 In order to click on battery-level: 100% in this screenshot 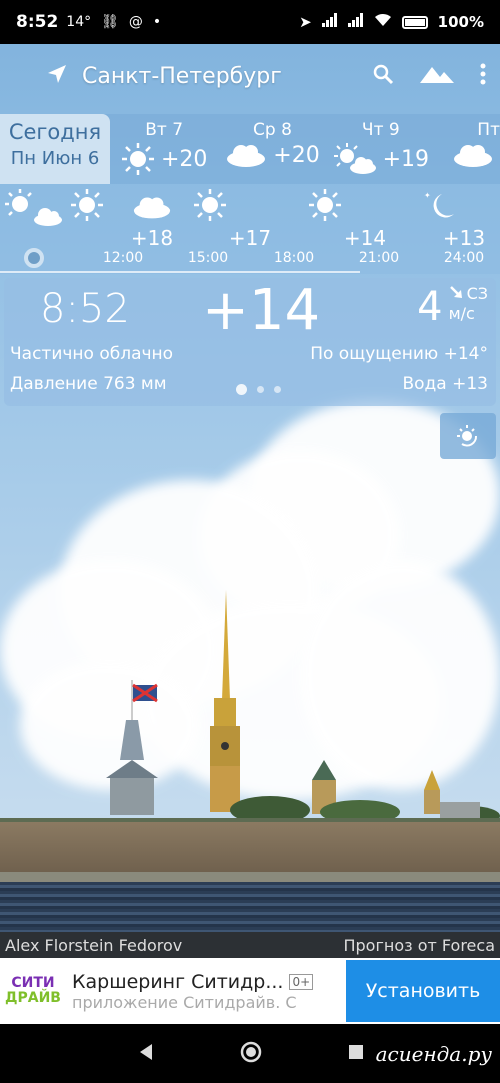, I will do `click(460, 22)`.